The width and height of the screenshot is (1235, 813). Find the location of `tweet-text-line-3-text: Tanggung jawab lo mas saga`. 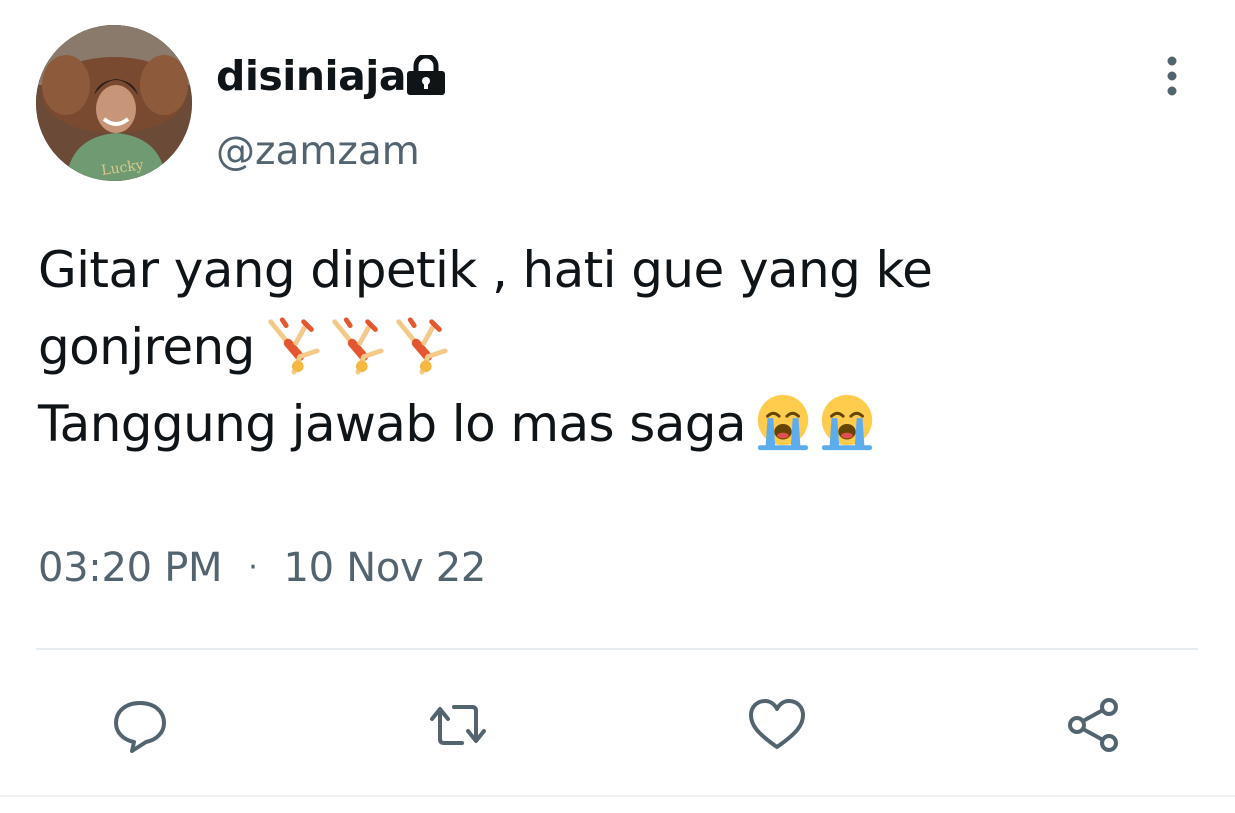

tweet-text-line-3-text: Tanggung jawab lo mas saga is located at coordinates (392, 424).